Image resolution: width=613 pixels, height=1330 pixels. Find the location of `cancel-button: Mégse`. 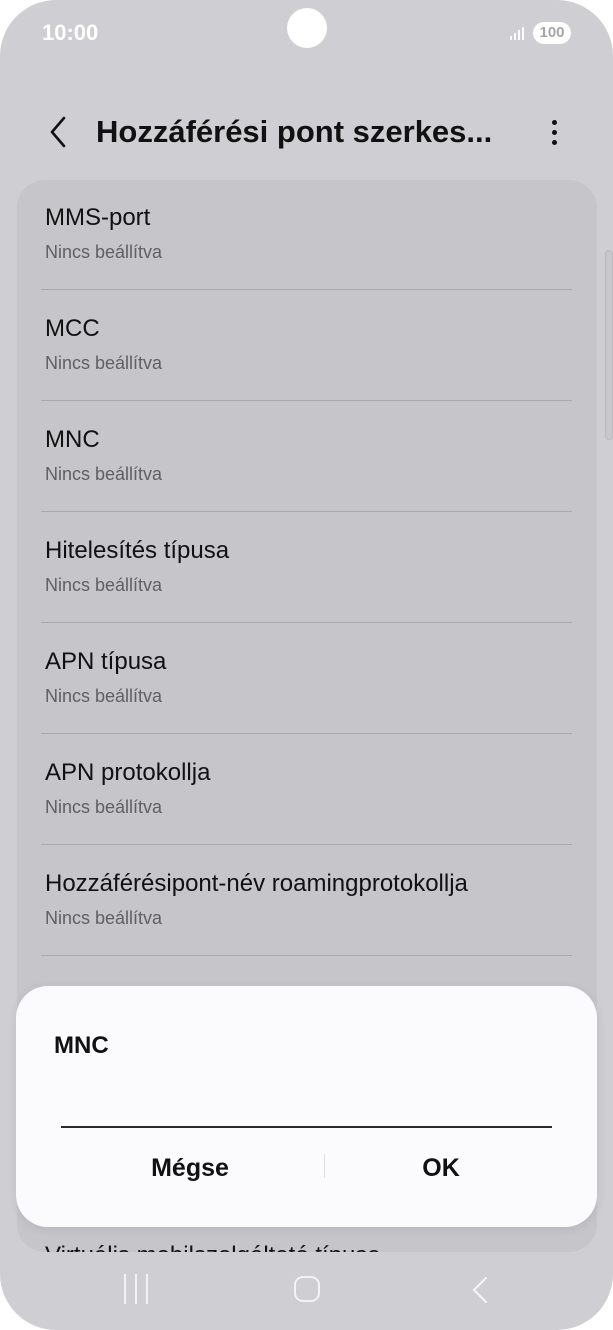

cancel-button: Mégse is located at coordinates (190, 1168).